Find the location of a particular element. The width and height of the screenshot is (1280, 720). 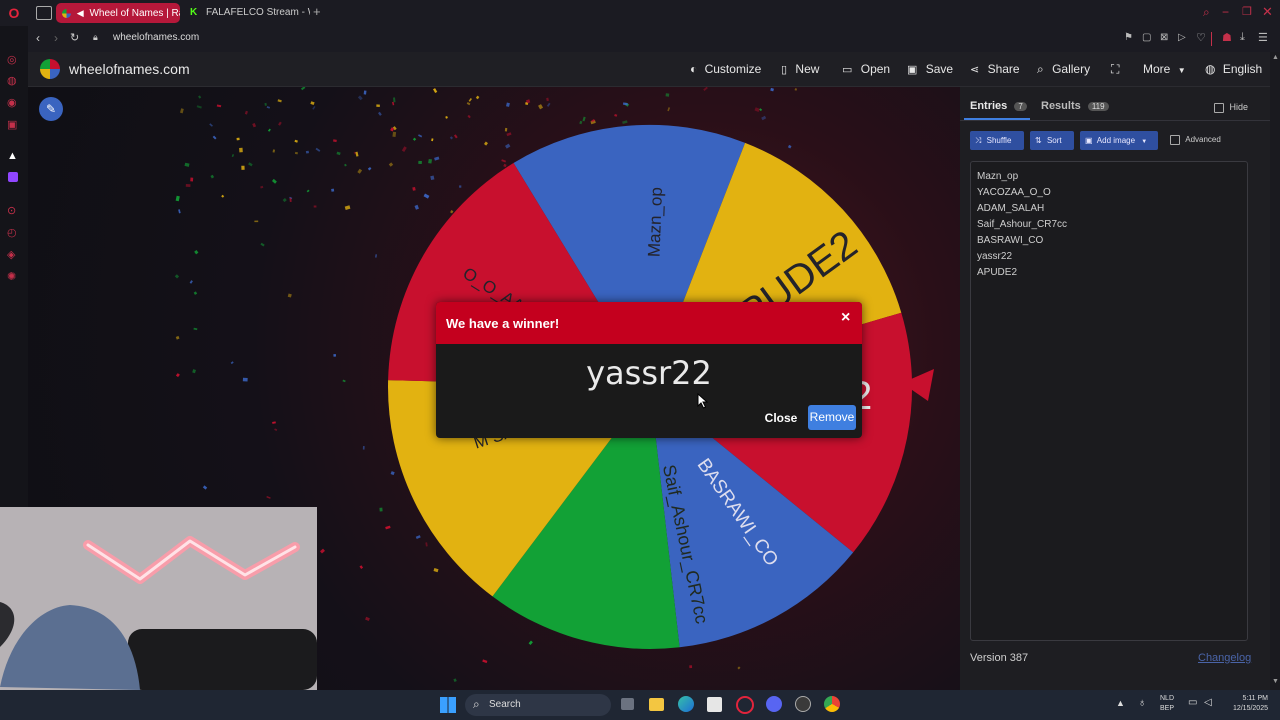

divider is located at coordinates (1211, 39).